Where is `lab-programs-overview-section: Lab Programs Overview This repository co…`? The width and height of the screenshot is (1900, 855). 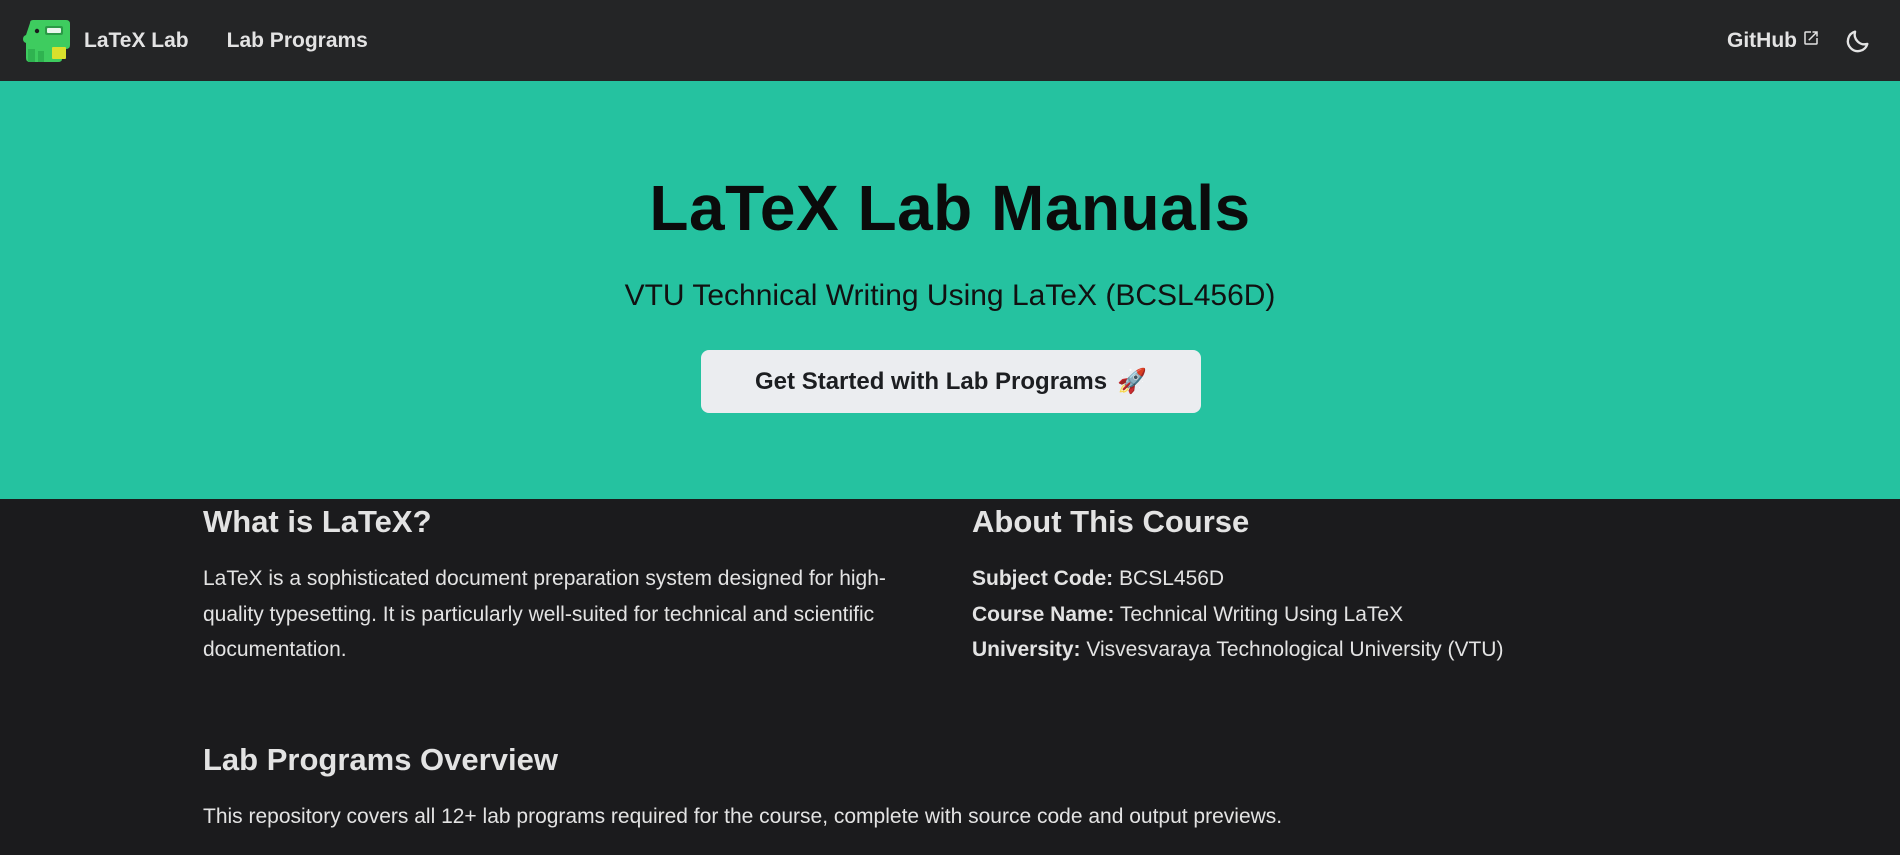 lab-programs-overview-section: Lab Programs Overview This repository co… is located at coordinates (953, 786).